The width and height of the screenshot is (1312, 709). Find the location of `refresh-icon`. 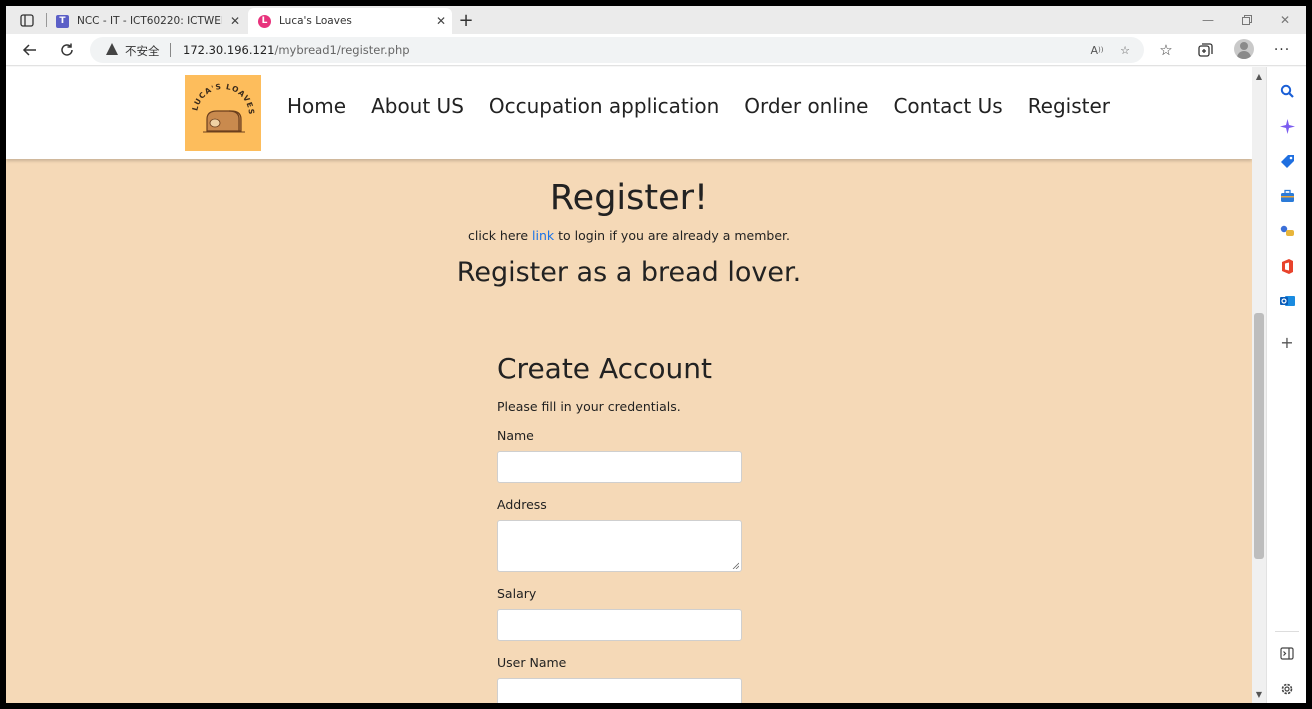

refresh-icon is located at coordinates (67, 49).